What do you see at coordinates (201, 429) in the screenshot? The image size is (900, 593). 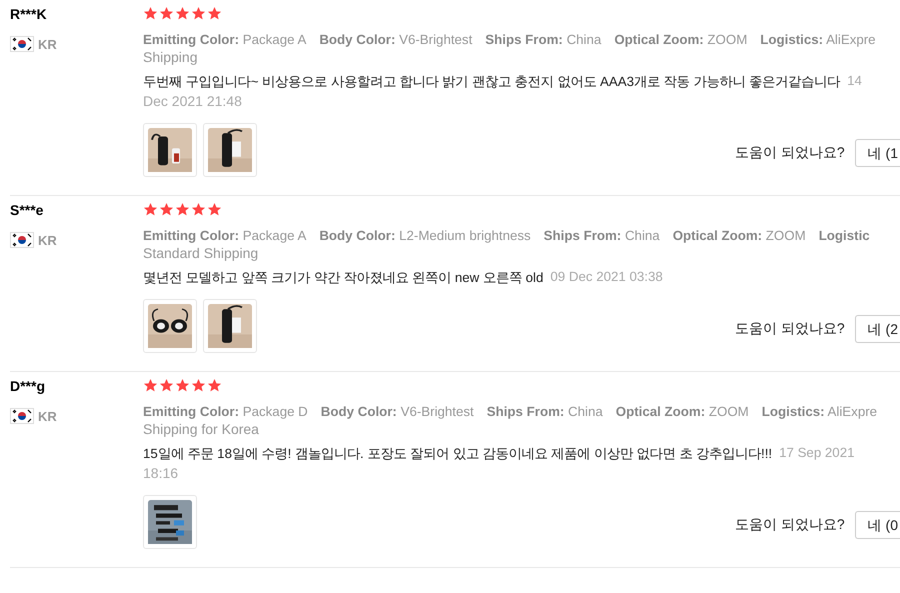 I see `product-attribute: Shipping for Korea` at bounding box center [201, 429].